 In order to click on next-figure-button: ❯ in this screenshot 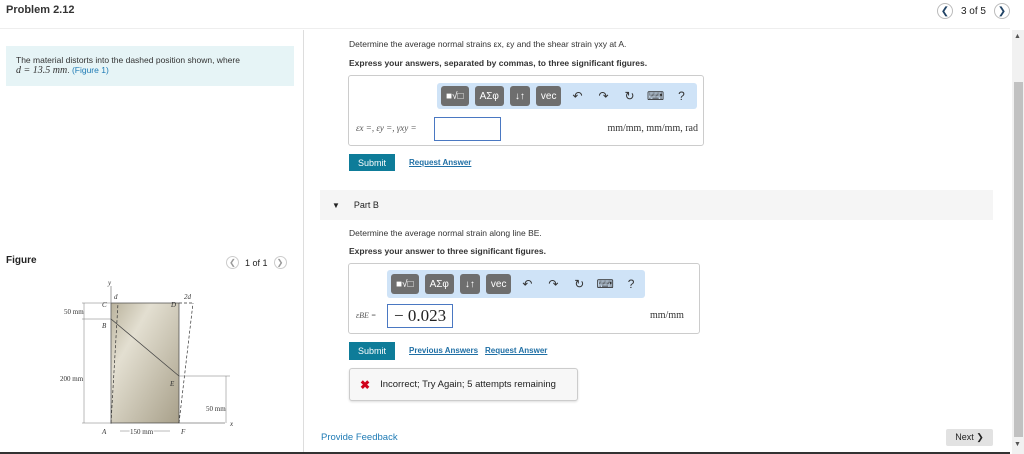, I will do `click(280, 262)`.